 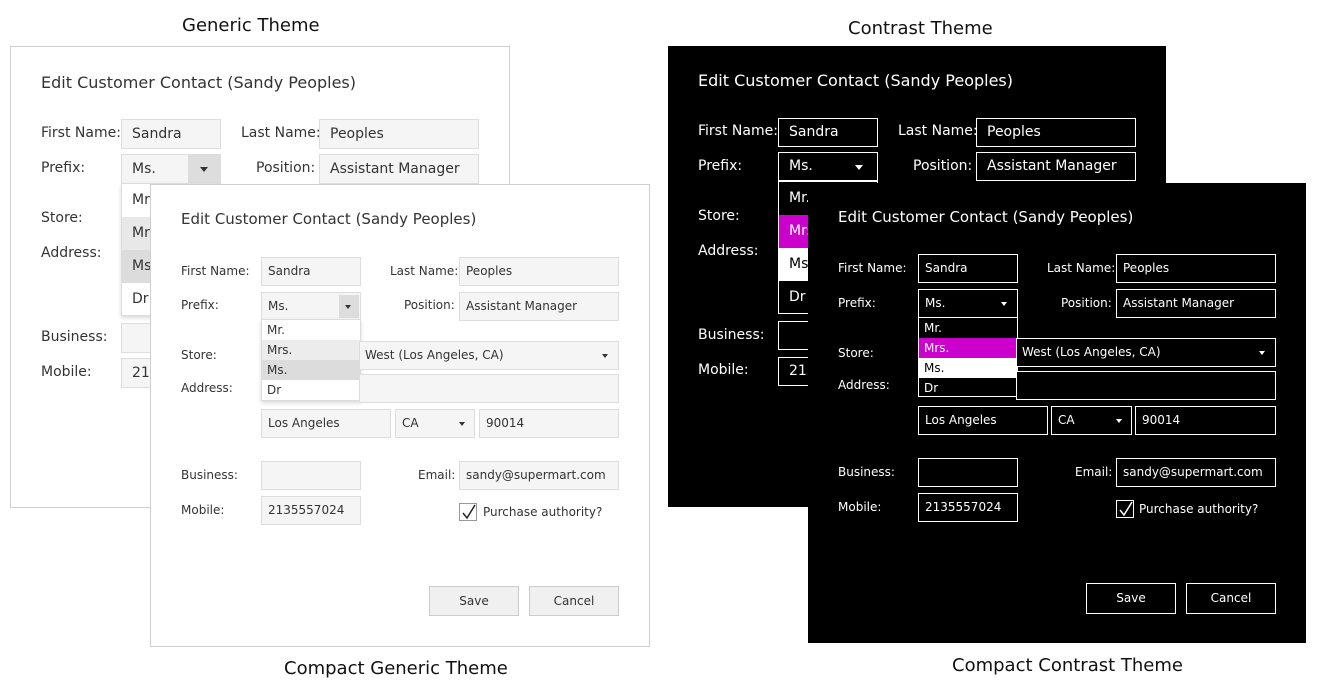 What do you see at coordinates (920, 28) in the screenshot?
I see `caption-contrast-theme: Contrast Theme` at bounding box center [920, 28].